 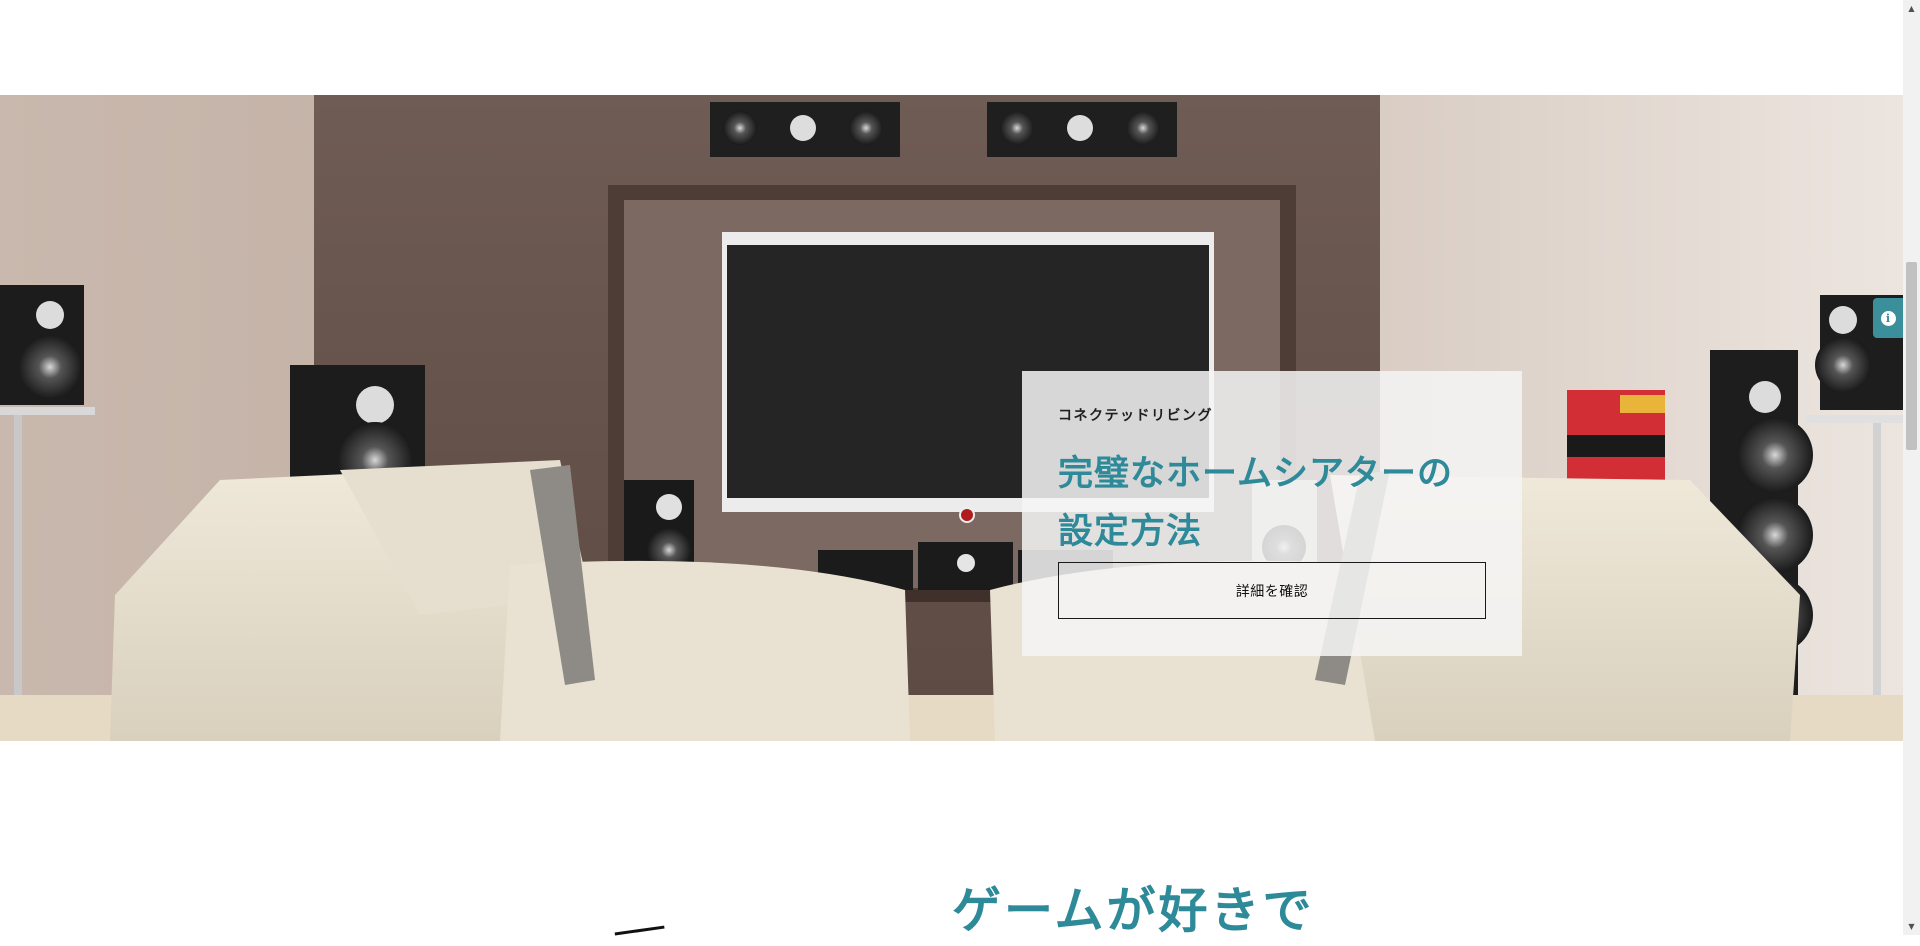 I want to click on info-icon: i, so click(x=1888, y=318).